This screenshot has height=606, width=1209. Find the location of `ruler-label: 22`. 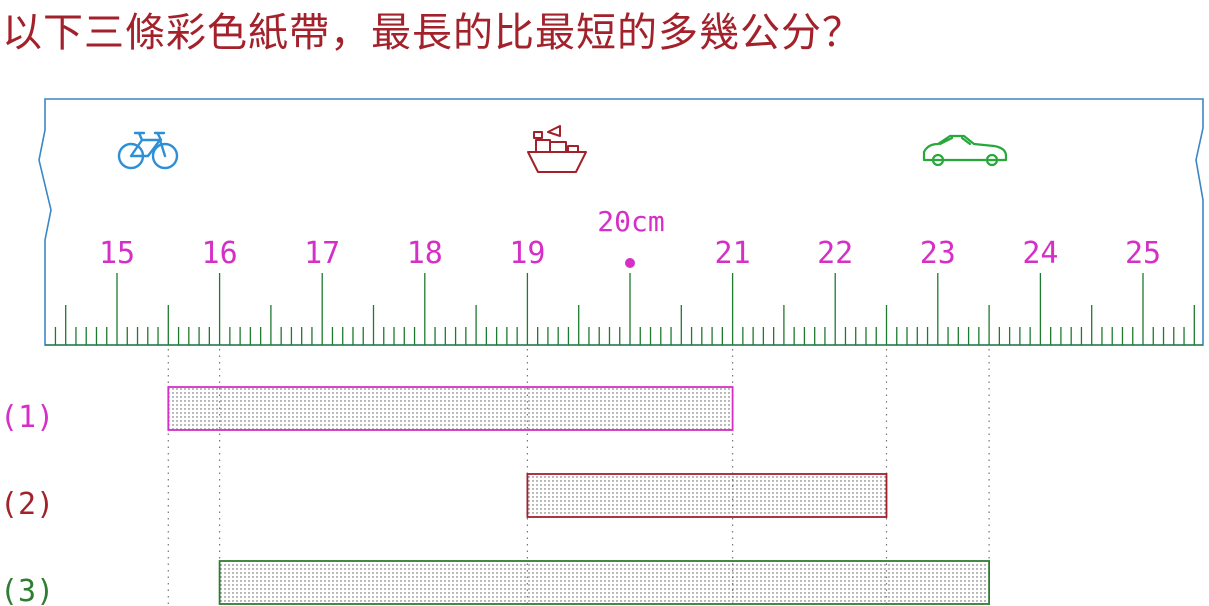

ruler-label: 22 is located at coordinates (835, 253).